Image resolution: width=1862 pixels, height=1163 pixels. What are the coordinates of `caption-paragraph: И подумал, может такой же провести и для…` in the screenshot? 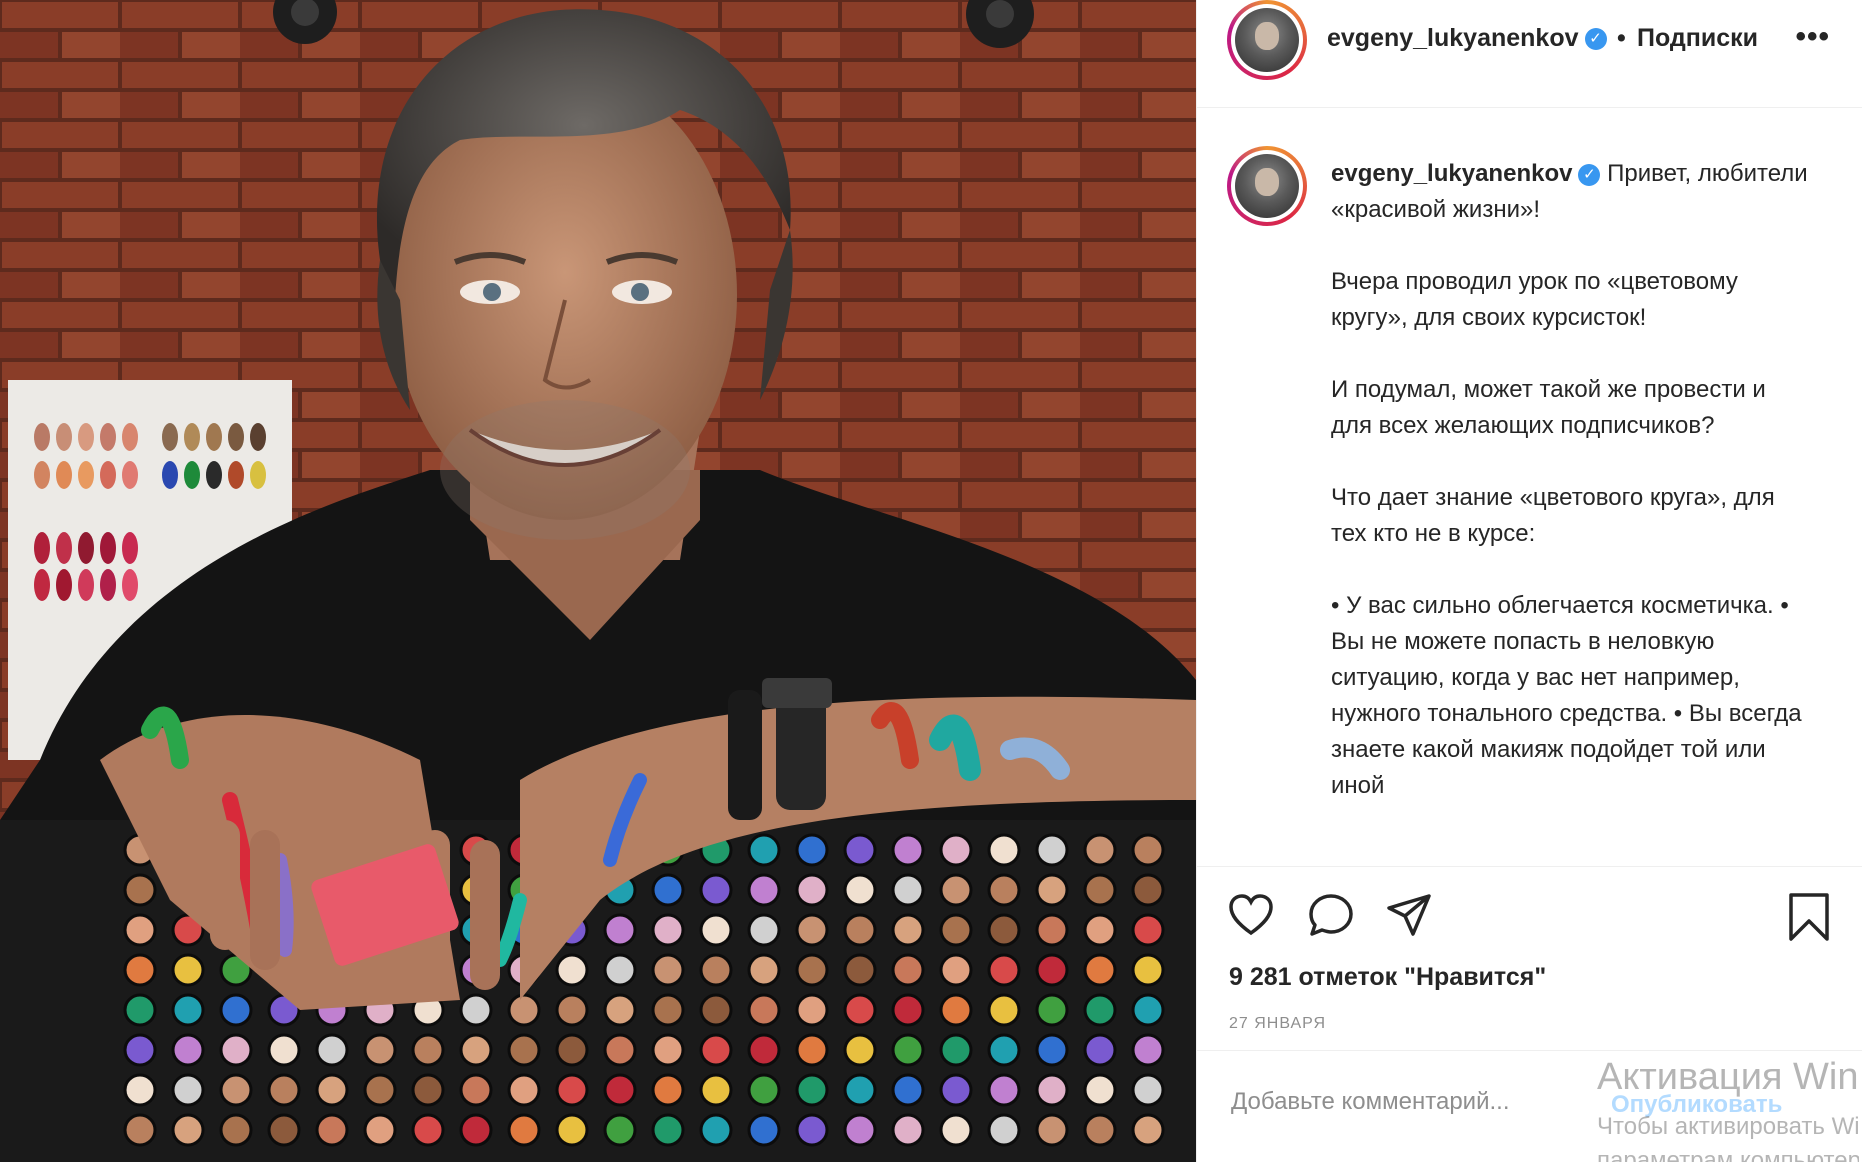 It's located at (1548, 407).